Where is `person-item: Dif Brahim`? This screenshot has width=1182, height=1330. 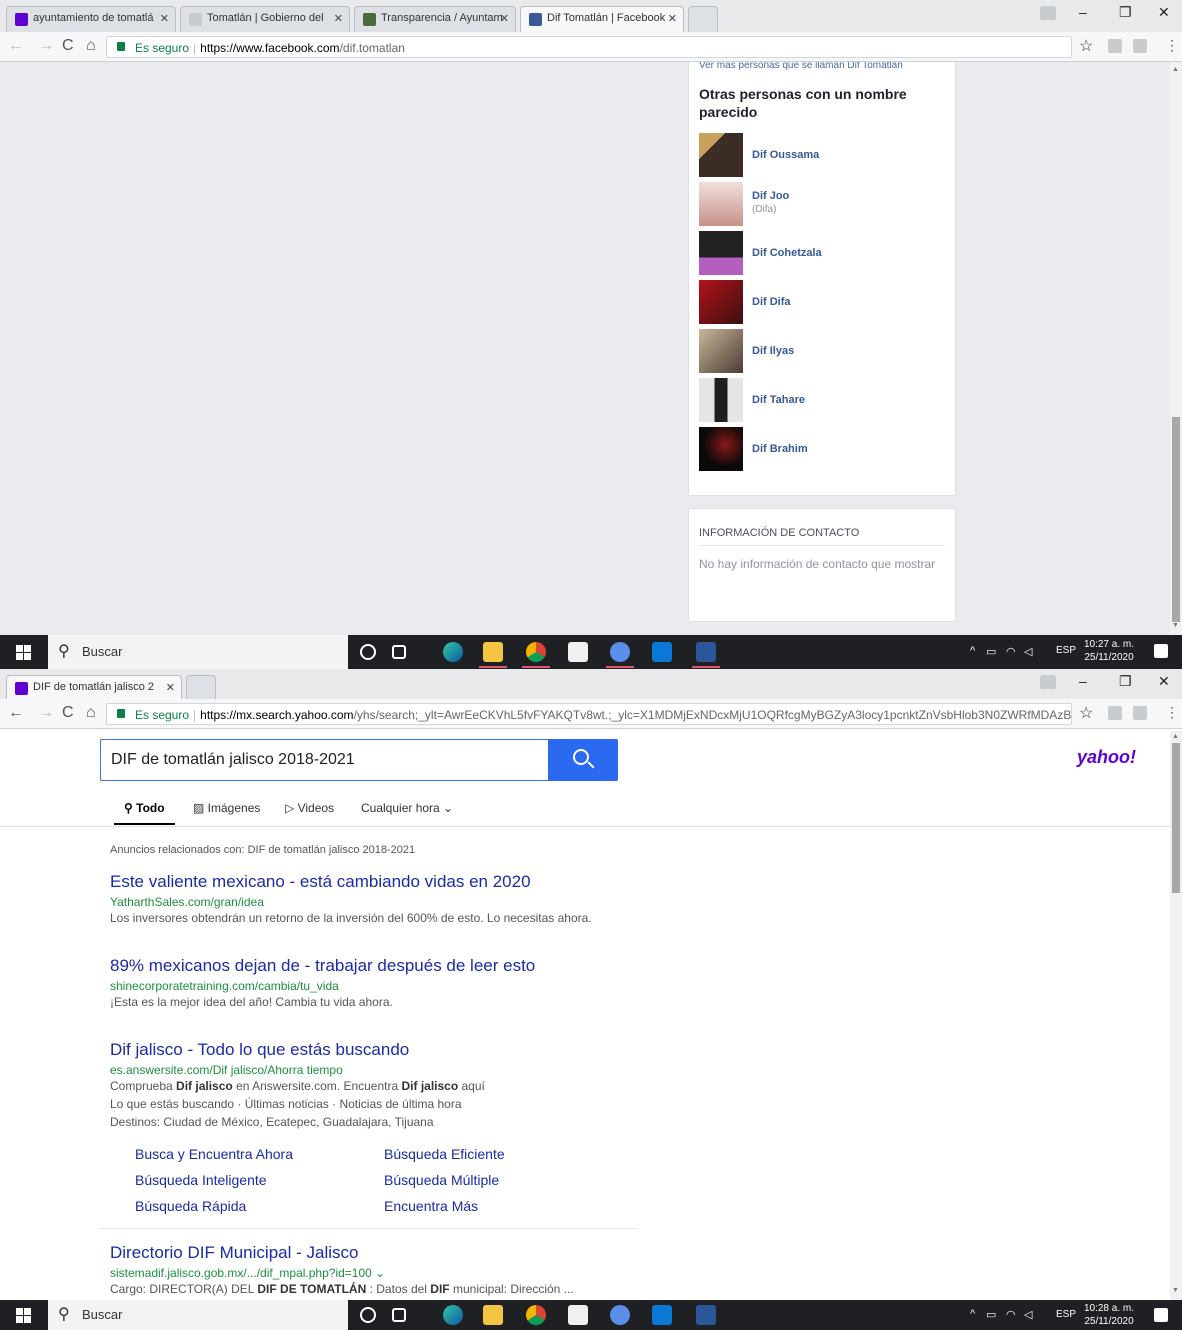 person-item: Dif Brahim is located at coordinates (824, 449).